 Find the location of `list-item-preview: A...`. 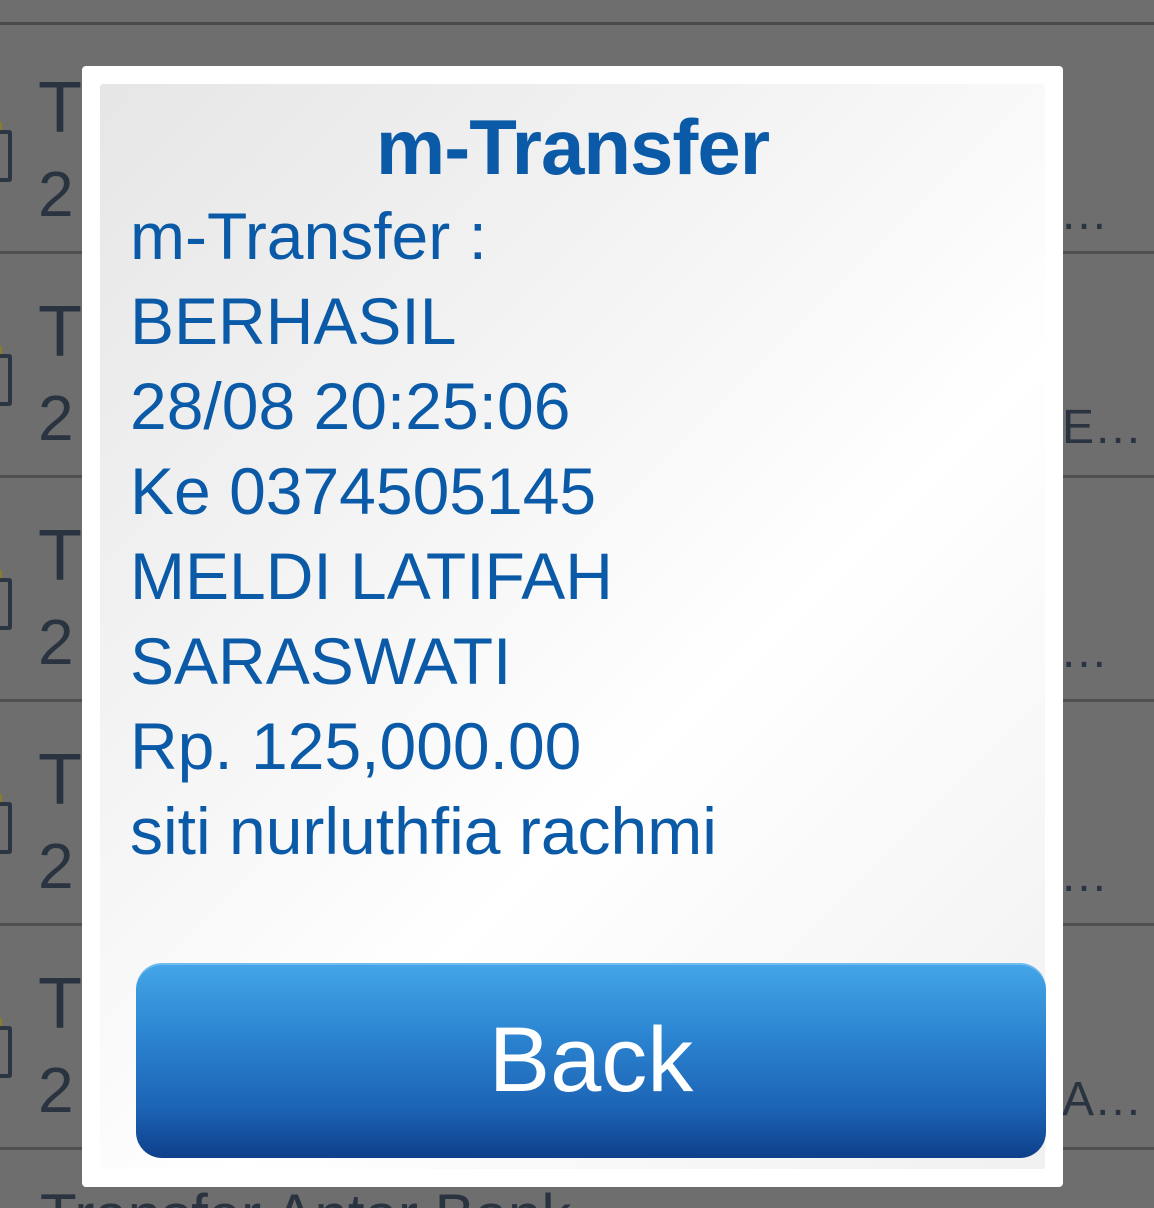

list-item-preview: A... is located at coordinates (1102, 1099).